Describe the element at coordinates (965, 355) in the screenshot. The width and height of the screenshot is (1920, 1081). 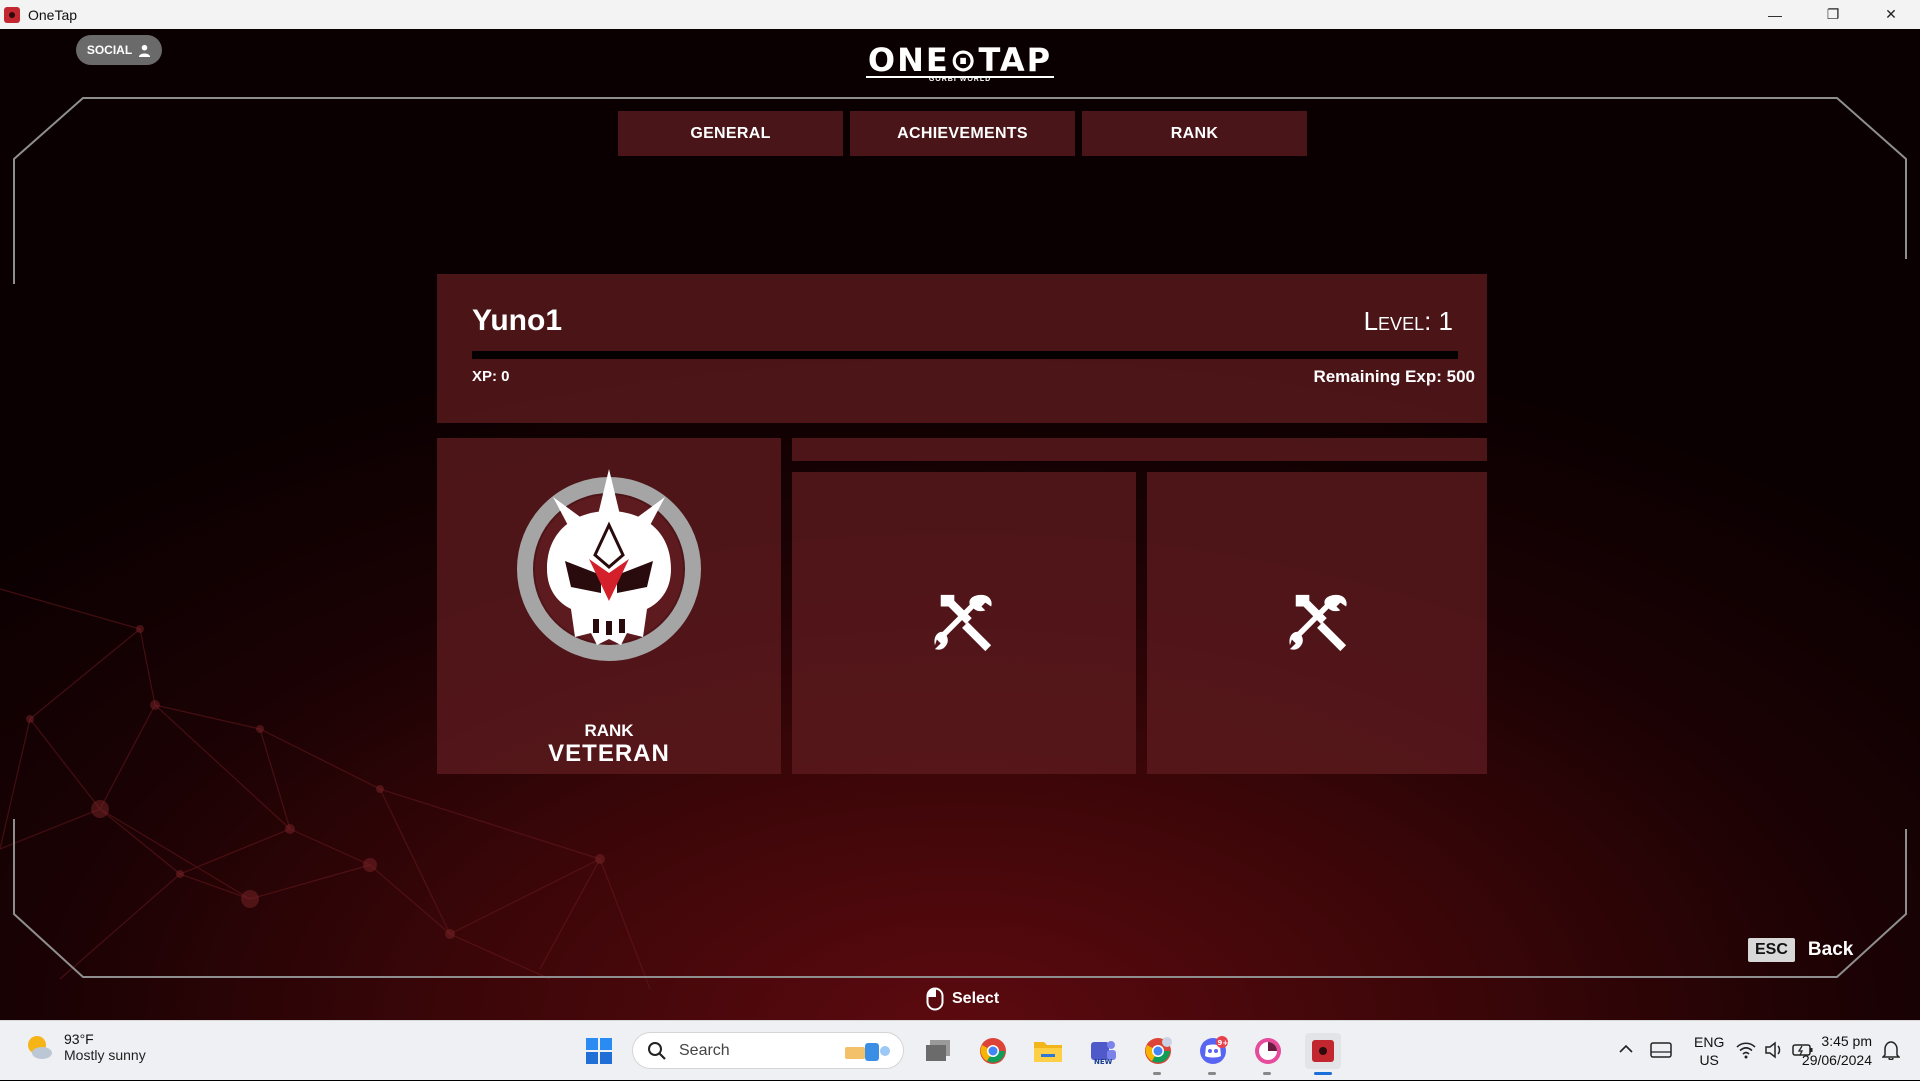
I see `xp-progress-bar` at that location.